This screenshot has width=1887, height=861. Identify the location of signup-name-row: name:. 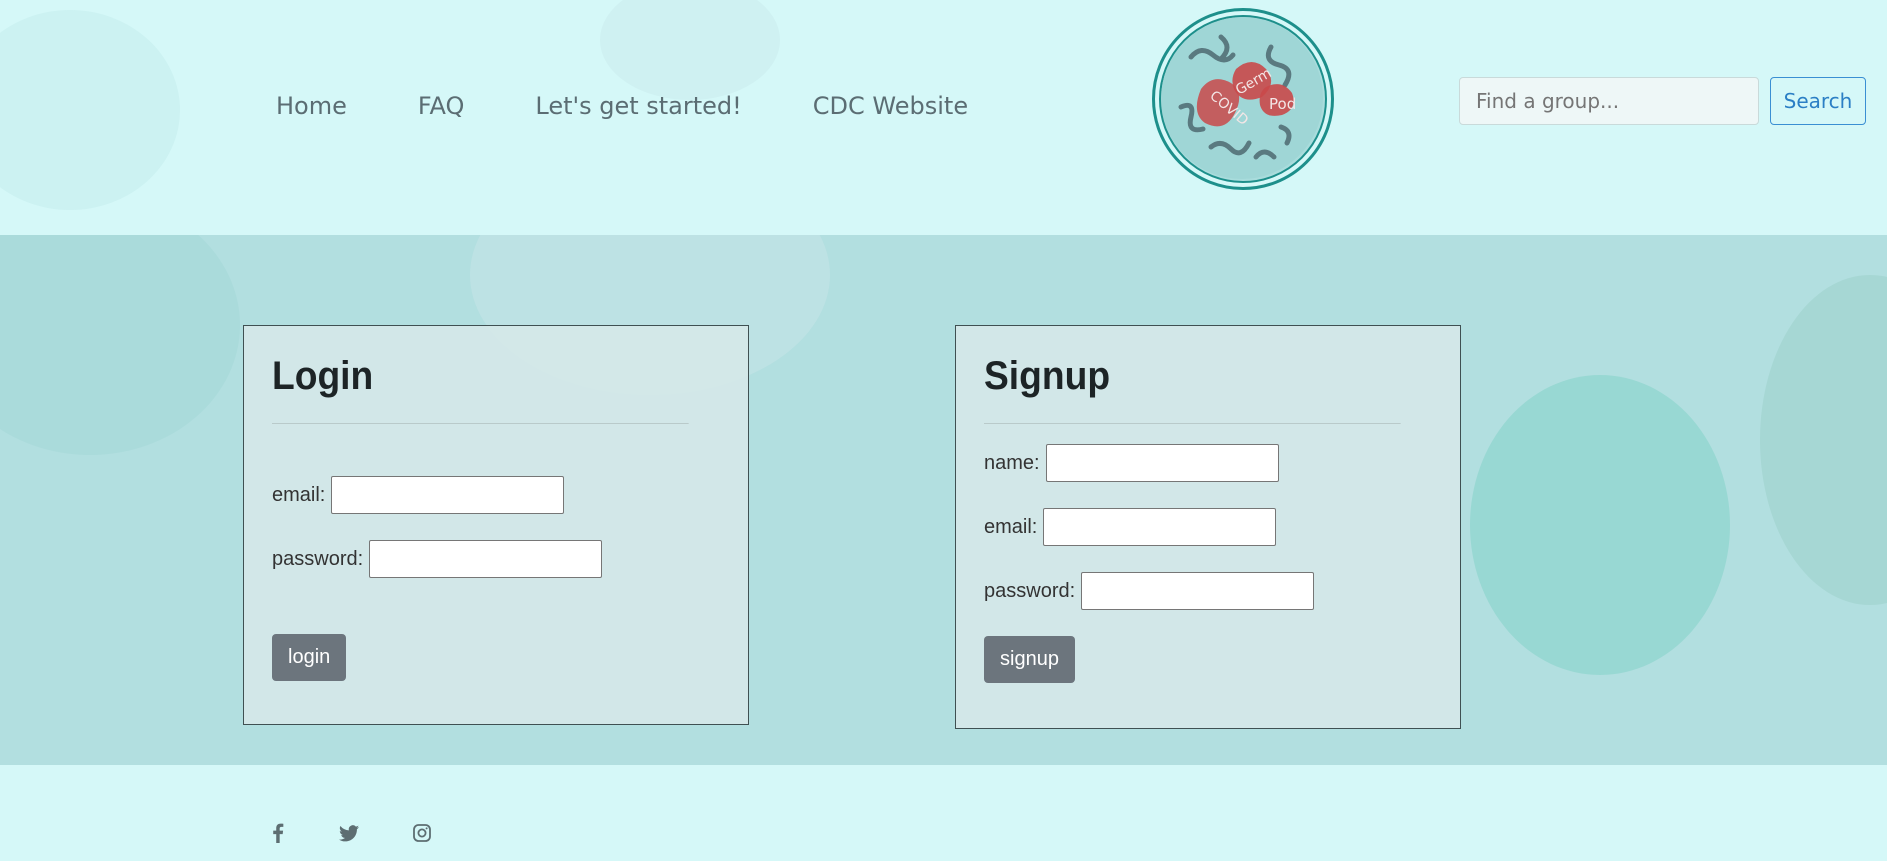
(1208, 463).